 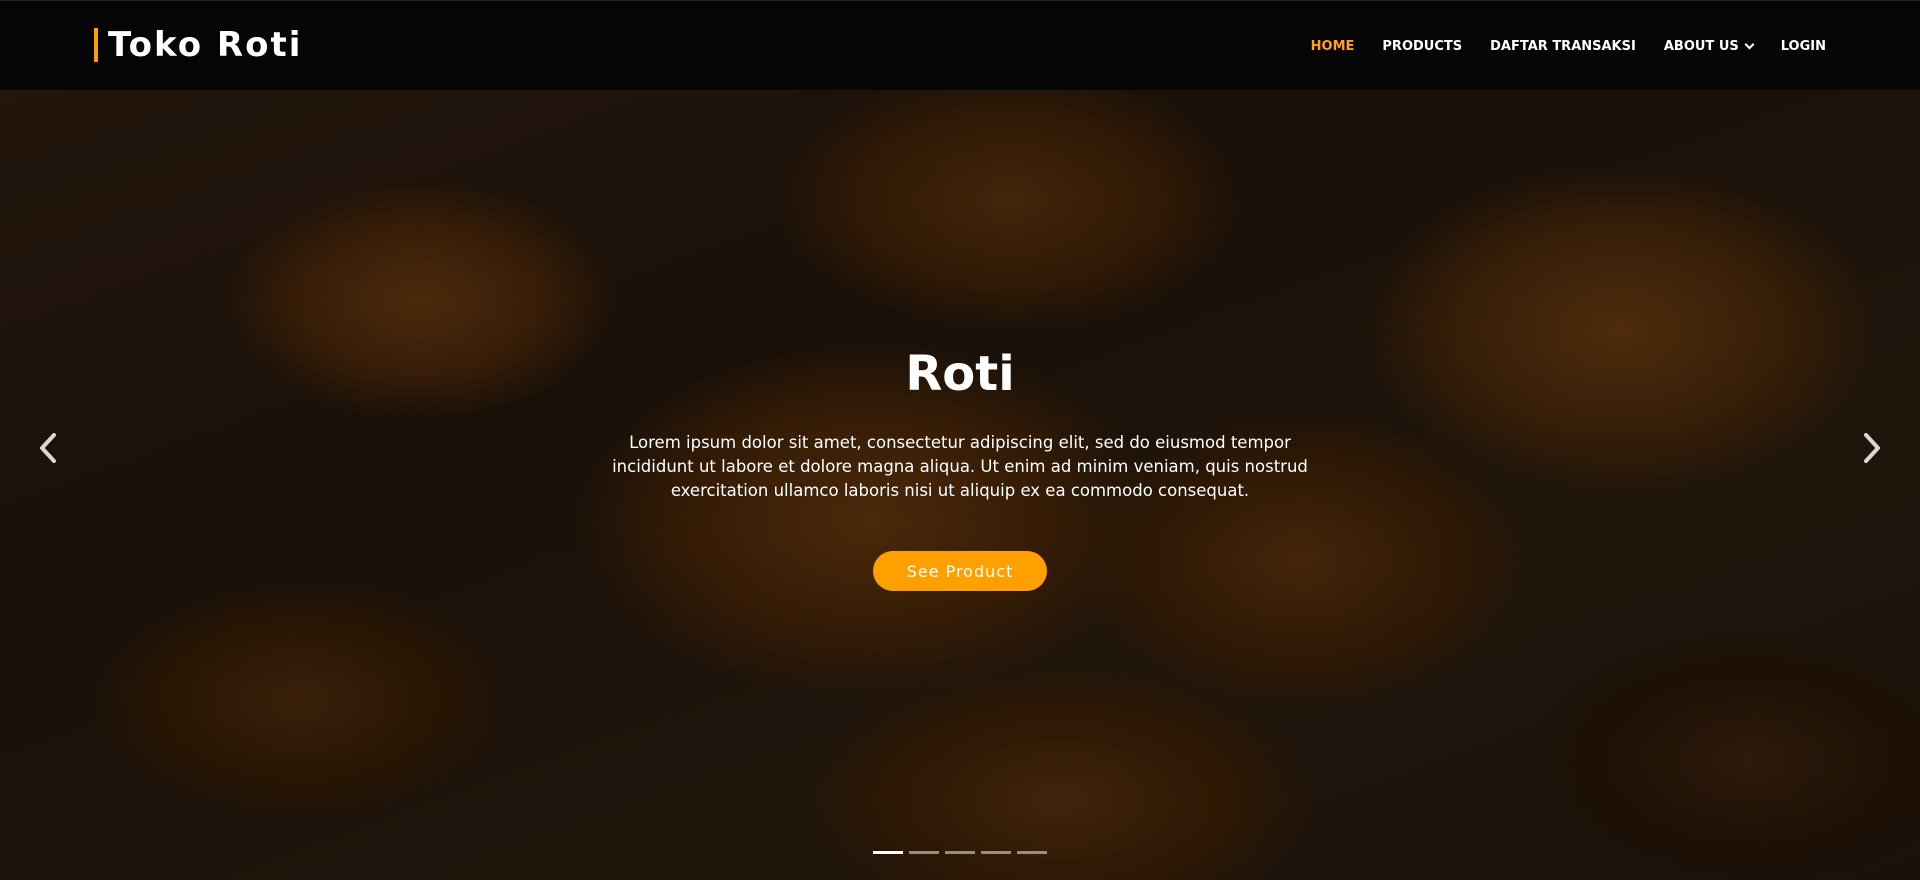 I want to click on see-product-button: See Product, so click(x=960, y=571).